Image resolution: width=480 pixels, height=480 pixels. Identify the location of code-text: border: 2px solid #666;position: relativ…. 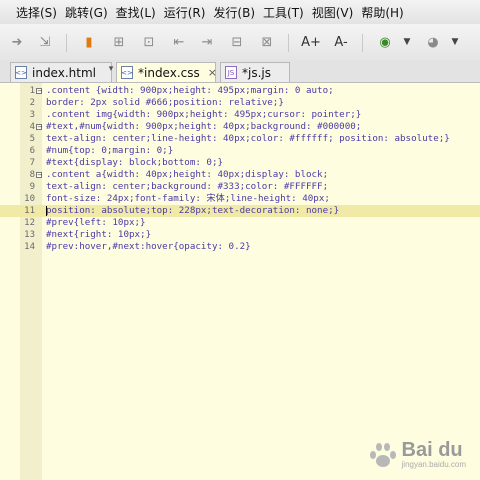
(165, 102).